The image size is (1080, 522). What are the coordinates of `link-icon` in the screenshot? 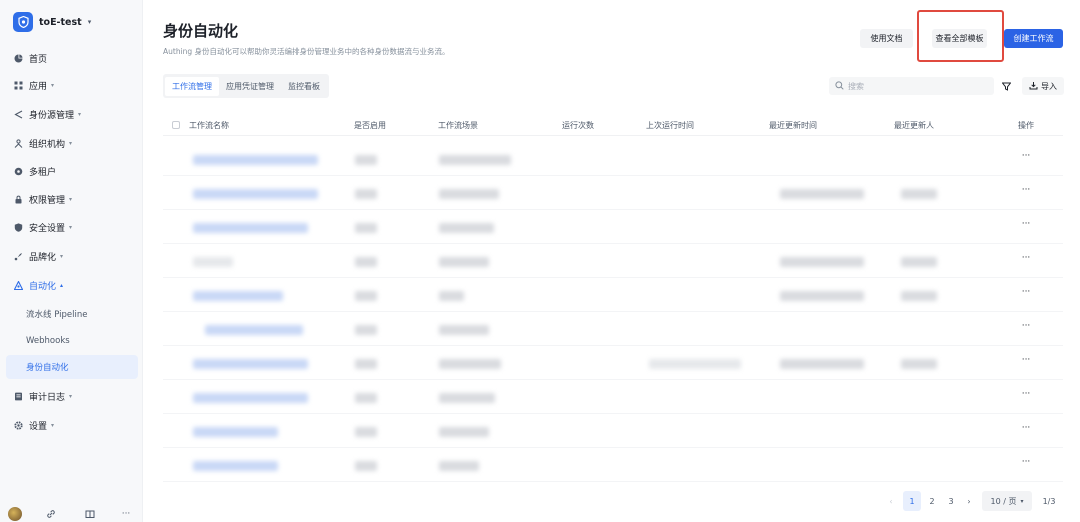 It's located at (51, 514).